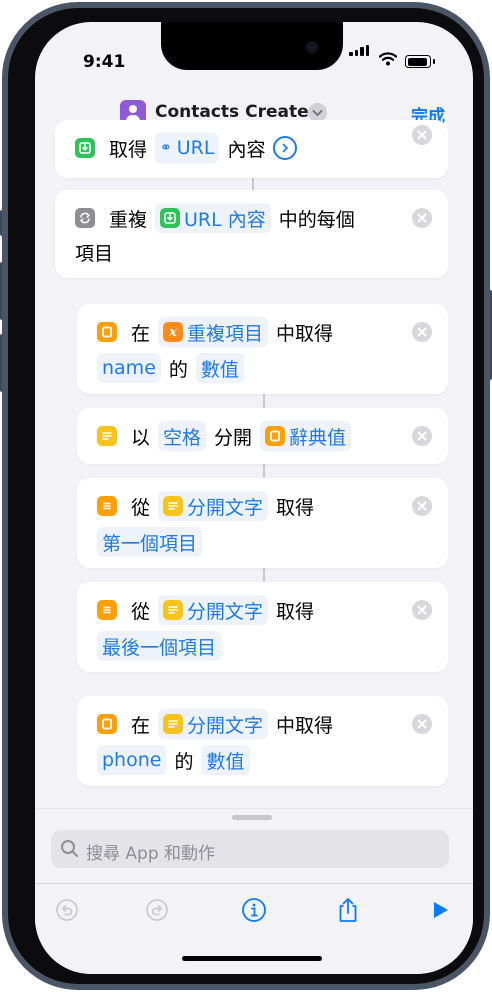 The width and height of the screenshot is (492, 992). Describe the element at coordinates (251, 234) in the screenshot. I see `action-repeat-each: 重複 URL 內容 中的每個 項目` at that location.